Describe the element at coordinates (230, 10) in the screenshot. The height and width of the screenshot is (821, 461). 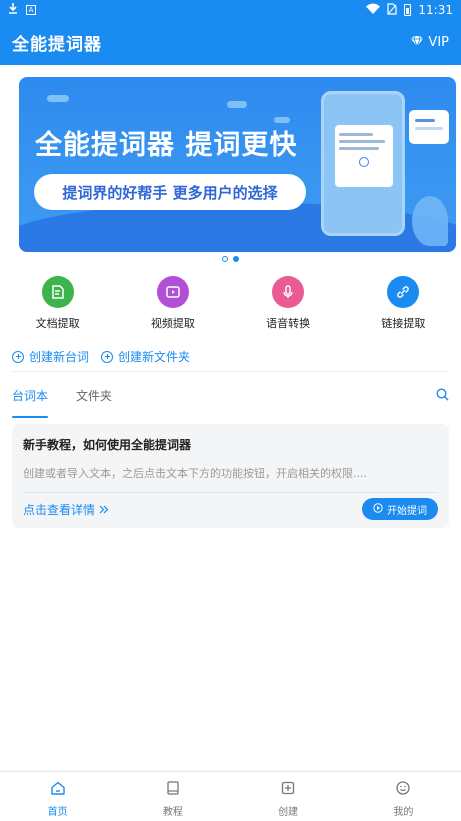
I see `status-bar: A 11:31` at that location.